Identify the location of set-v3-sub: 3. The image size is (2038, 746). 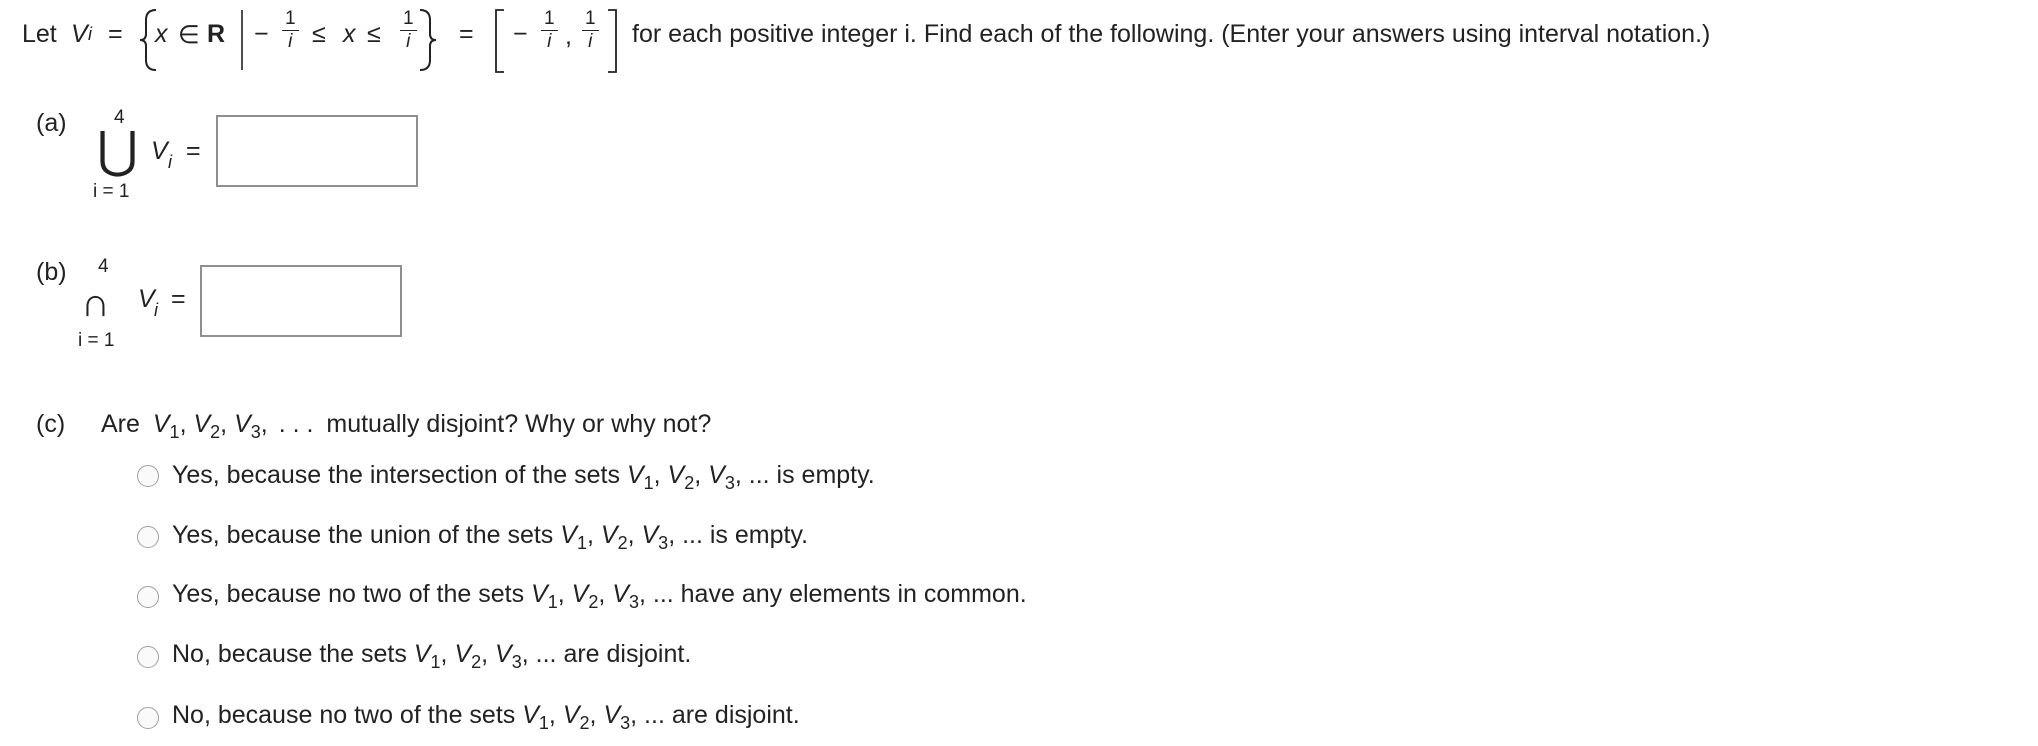
(255, 432).